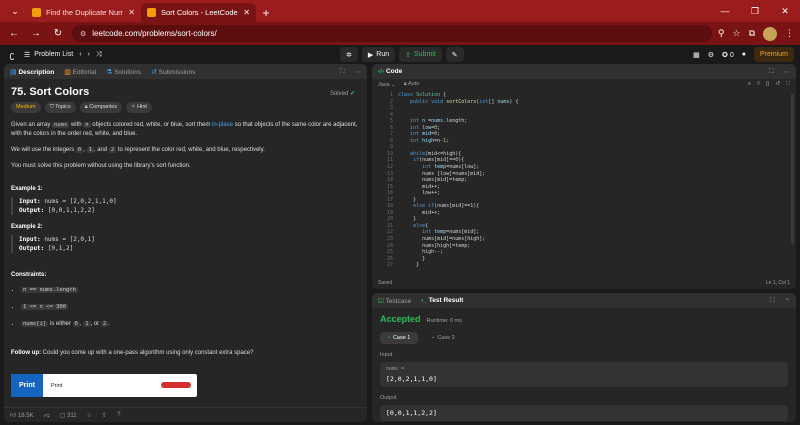  Describe the element at coordinates (12, 55) in the screenshot. I see `leetcode-logo-icon: ʗ` at that location.